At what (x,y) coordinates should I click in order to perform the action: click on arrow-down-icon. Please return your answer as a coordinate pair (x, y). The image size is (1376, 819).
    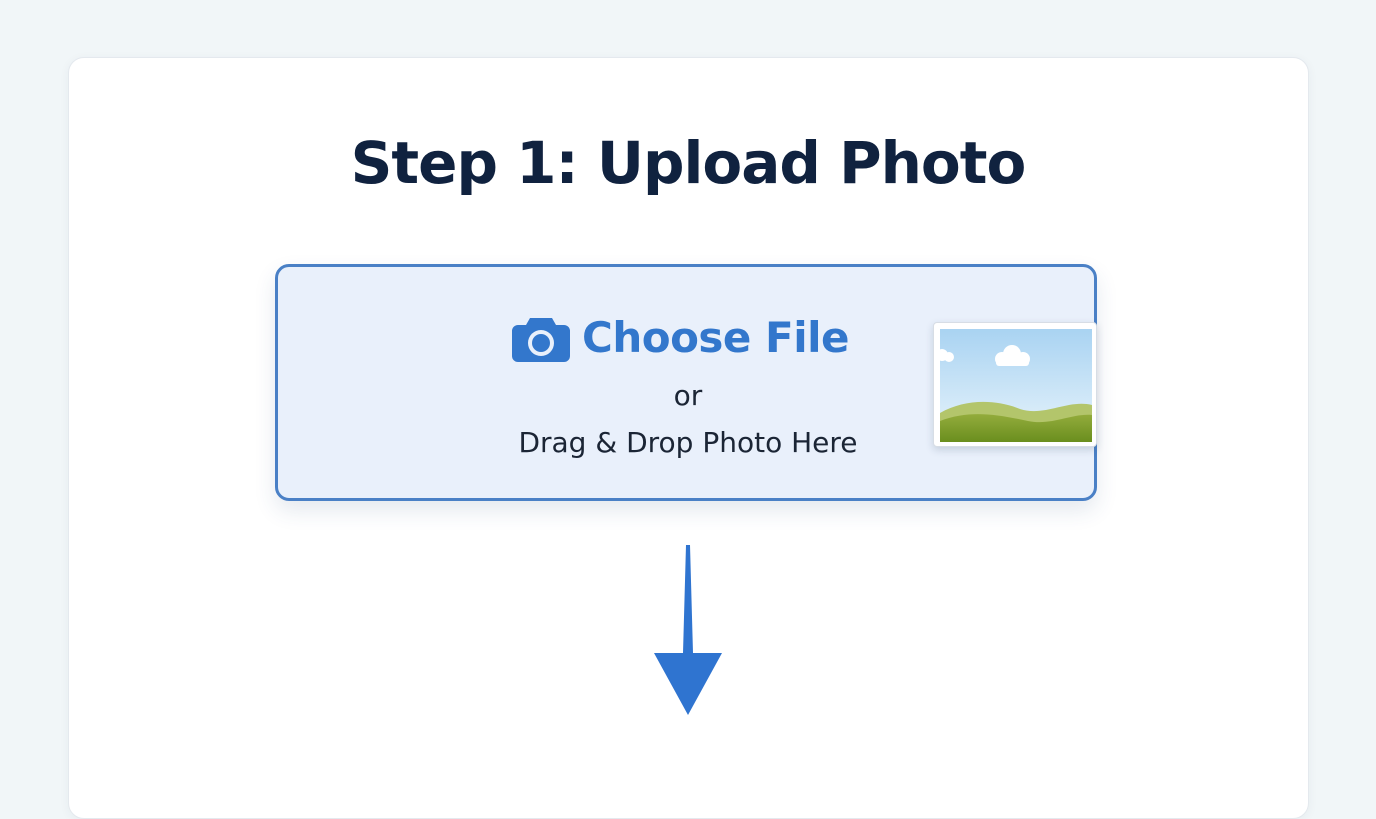
    Looking at the image, I should click on (688, 630).